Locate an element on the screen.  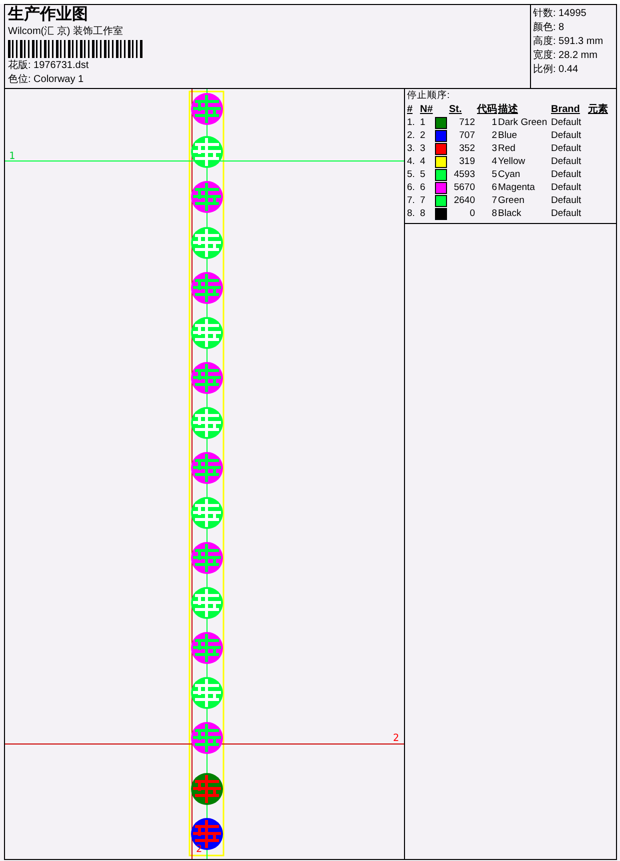
column-header: 代码 is located at coordinates (486, 109).